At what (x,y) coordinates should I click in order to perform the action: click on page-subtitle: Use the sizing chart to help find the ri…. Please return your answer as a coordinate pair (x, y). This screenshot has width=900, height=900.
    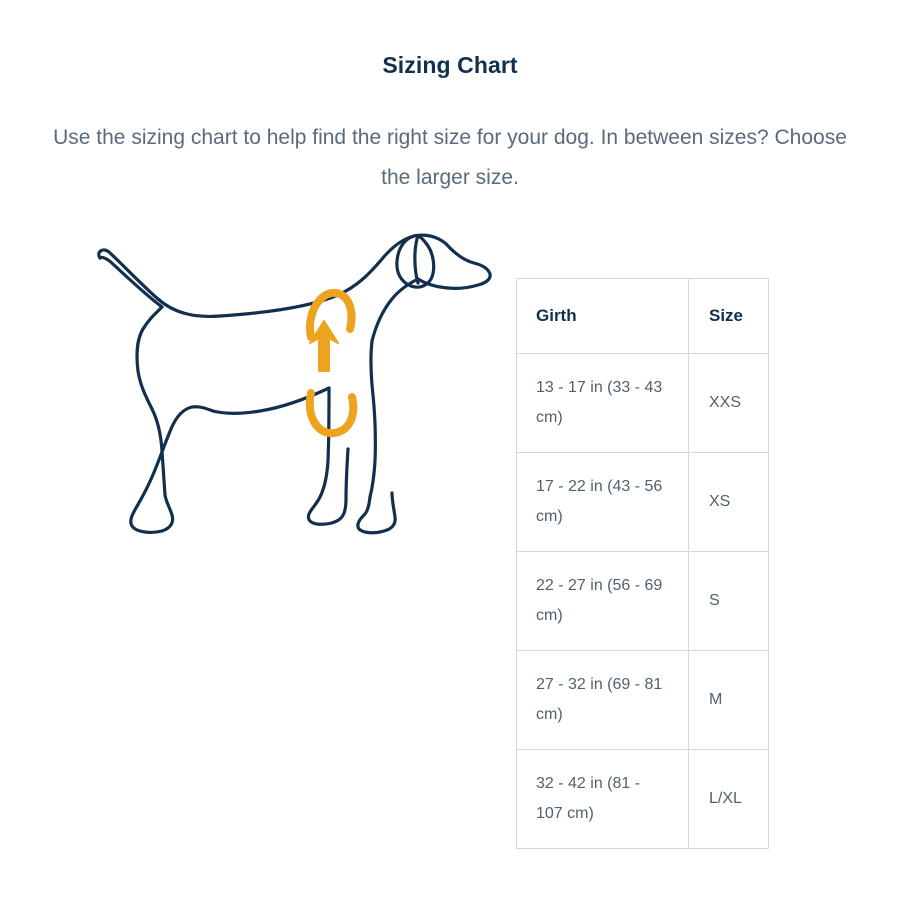
    Looking at the image, I should click on (450, 157).